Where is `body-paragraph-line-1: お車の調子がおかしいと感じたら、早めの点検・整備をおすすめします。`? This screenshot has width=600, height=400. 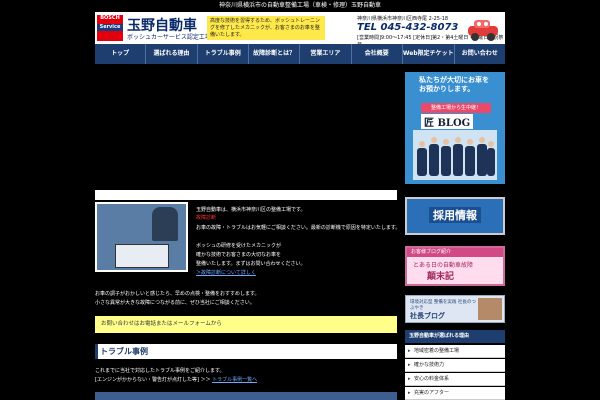 body-paragraph-line-1: お車の調子がおかしいと感じたら、早めの点検・整備をおすすめします。 is located at coordinates (177, 294).